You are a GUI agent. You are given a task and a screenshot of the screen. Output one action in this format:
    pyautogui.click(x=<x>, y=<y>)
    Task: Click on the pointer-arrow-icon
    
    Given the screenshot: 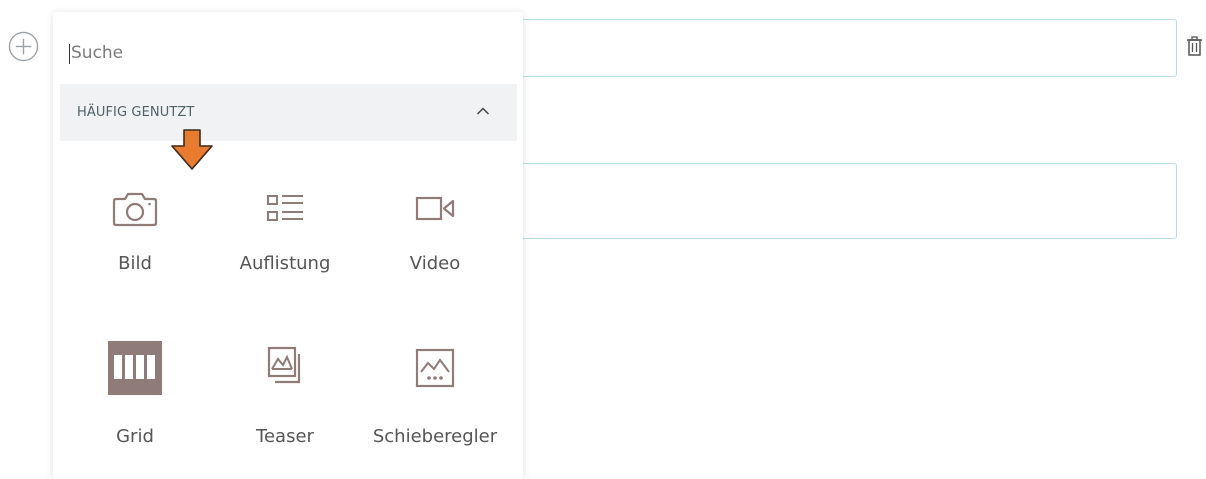 What is the action you would take?
    pyautogui.click(x=192, y=149)
    